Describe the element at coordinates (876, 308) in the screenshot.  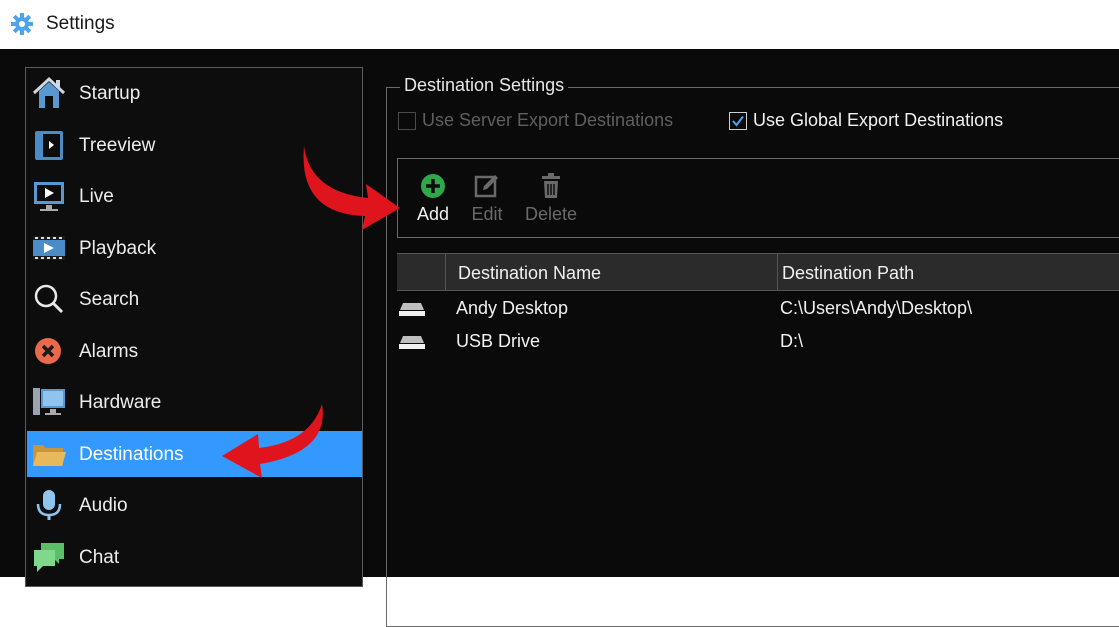
I see `destination-path-cell: C:\Users\Andy\Desktop\` at that location.